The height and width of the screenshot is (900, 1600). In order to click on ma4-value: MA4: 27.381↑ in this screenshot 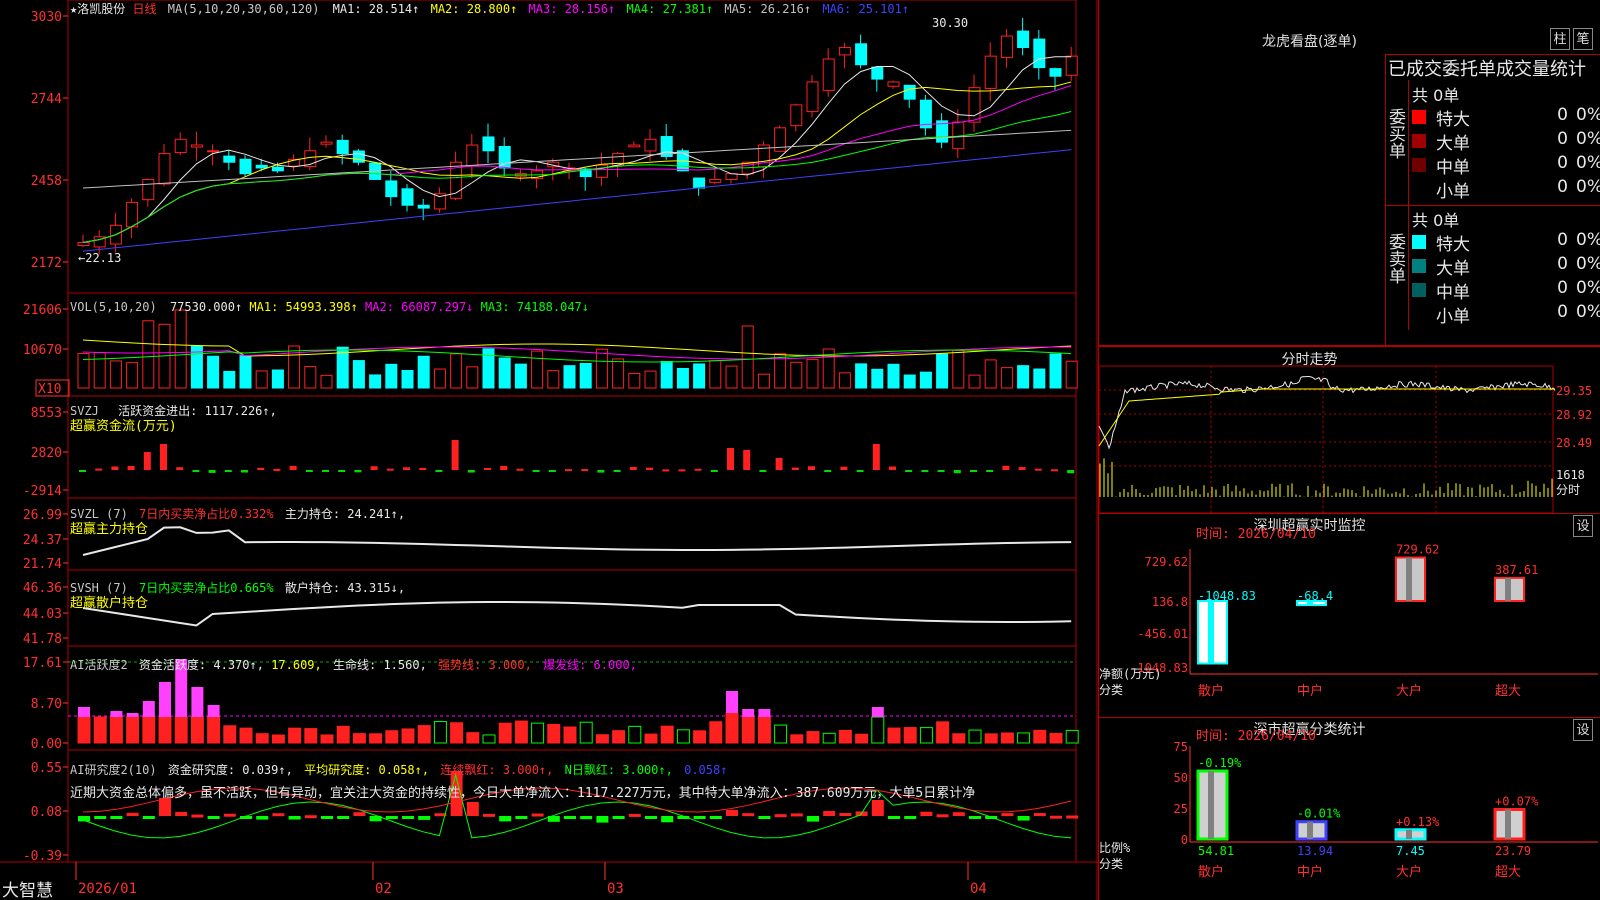, I will do `click(669, 9)`.